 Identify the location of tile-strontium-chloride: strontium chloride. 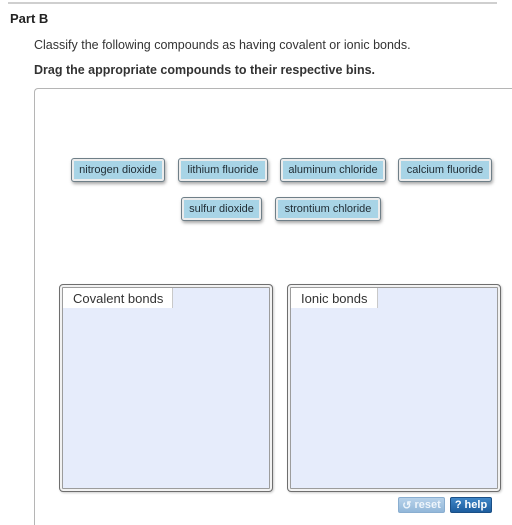
(328, 209).